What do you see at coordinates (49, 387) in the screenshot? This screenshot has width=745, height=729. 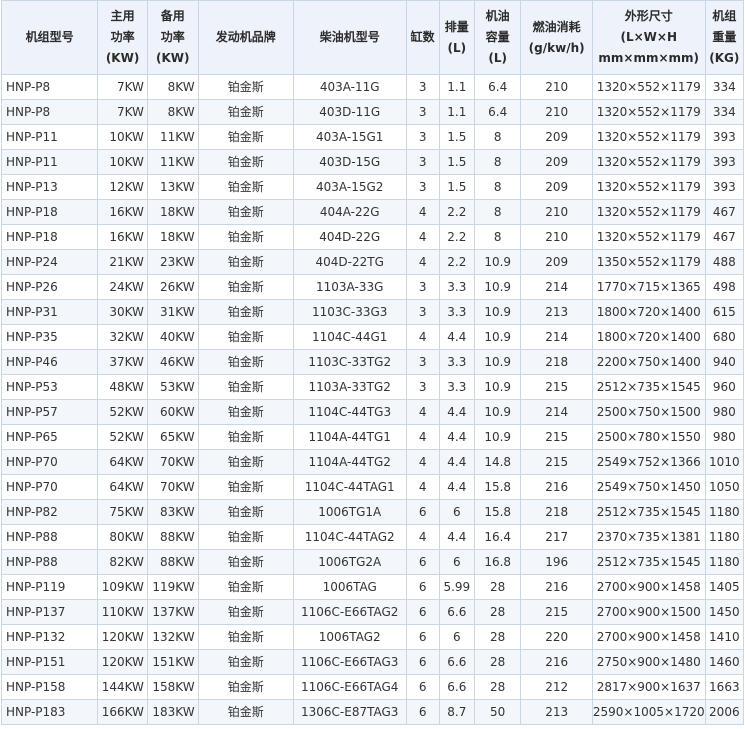 I see `cell-model: HNP-P53` at bounding box center [49, 387].